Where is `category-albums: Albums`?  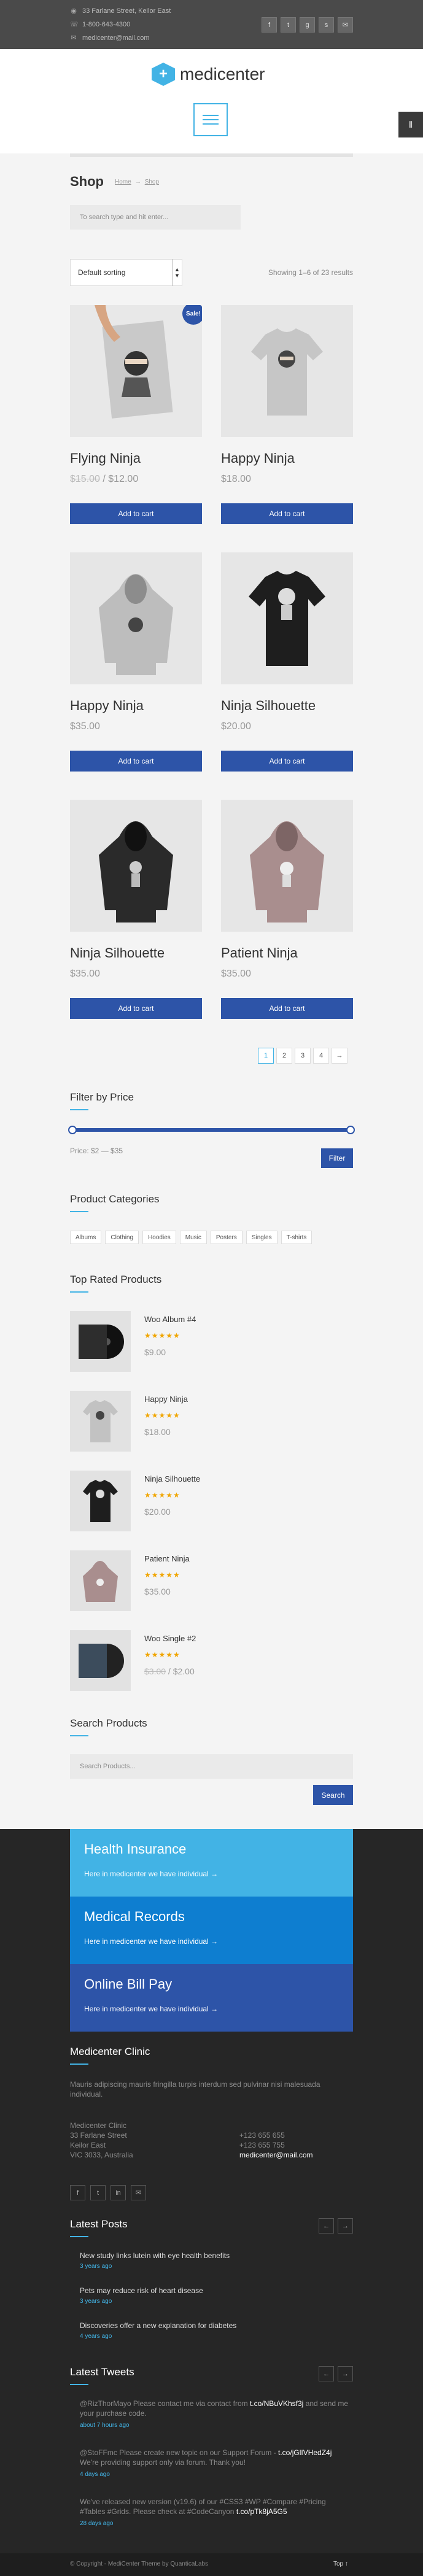 category-albums: Albums is located at coordinates (86, 1237).